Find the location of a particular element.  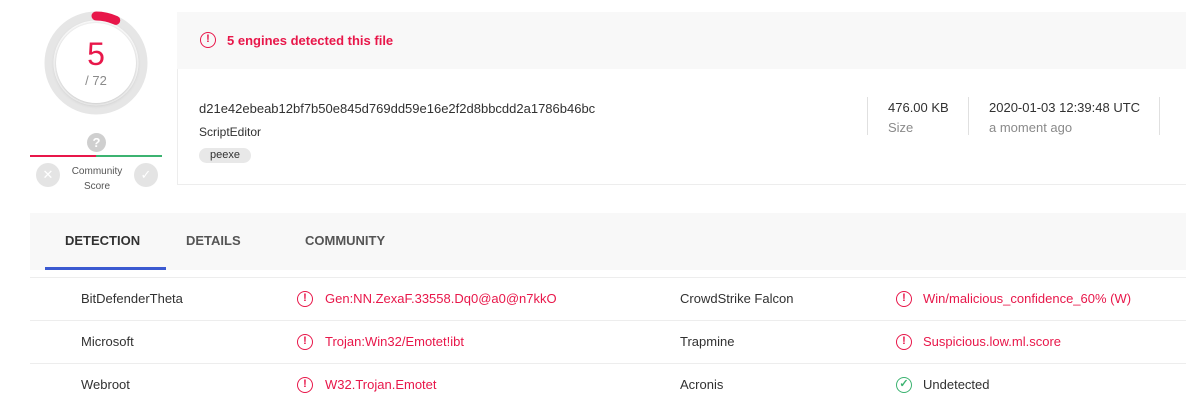

check-icon: ✓ is located at coordinates (146, 175).